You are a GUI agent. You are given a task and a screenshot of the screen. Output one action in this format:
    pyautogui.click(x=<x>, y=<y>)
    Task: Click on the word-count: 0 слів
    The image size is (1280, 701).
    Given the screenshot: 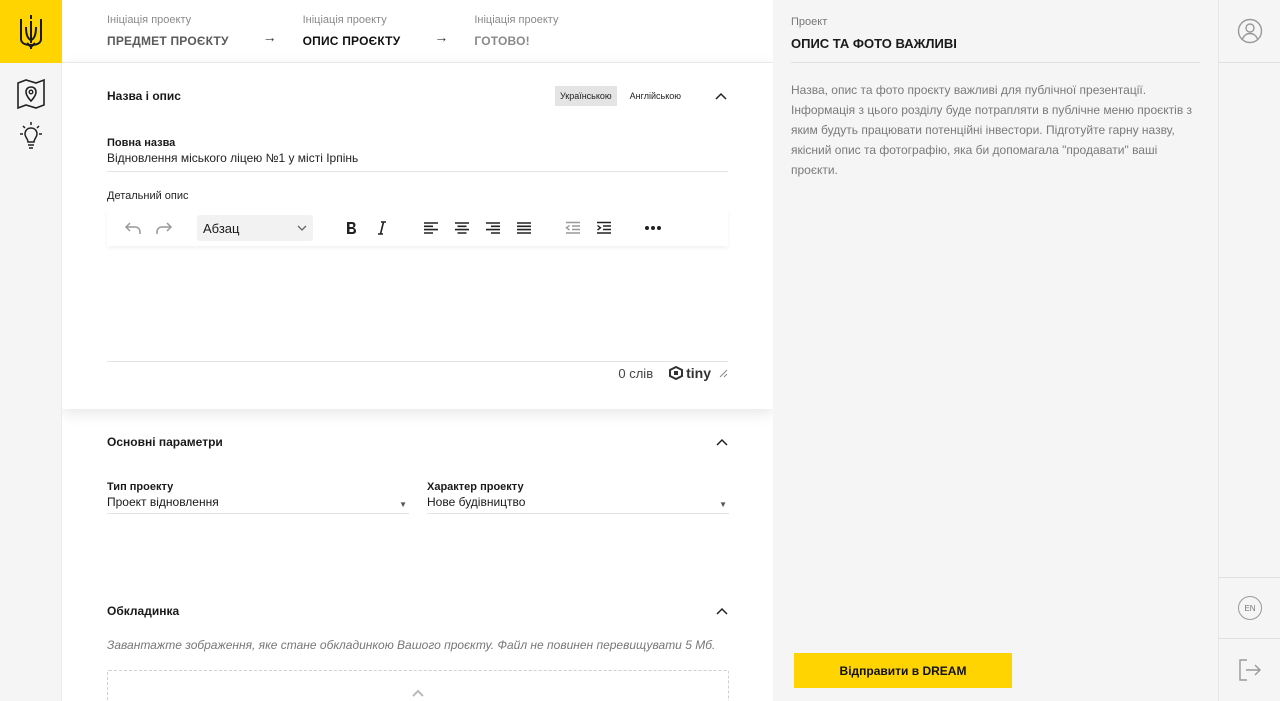 What is the action you would take?
    pyautogui.click(x=636, y=373)
    